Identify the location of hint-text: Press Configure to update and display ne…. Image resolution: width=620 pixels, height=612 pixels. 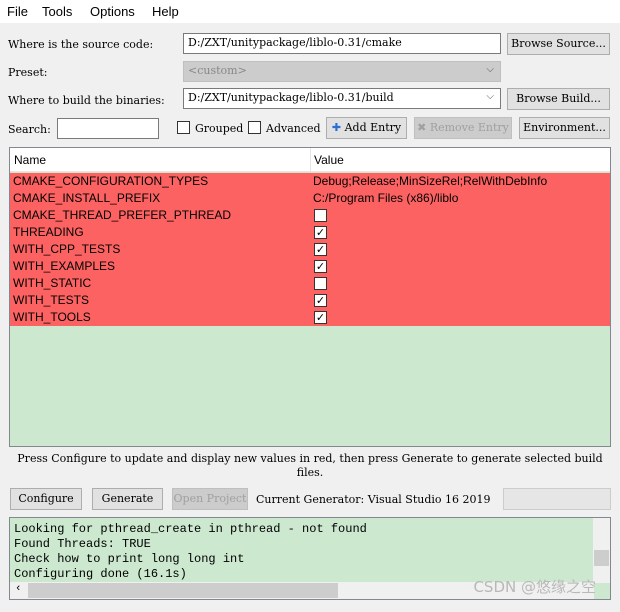
(310, 465).